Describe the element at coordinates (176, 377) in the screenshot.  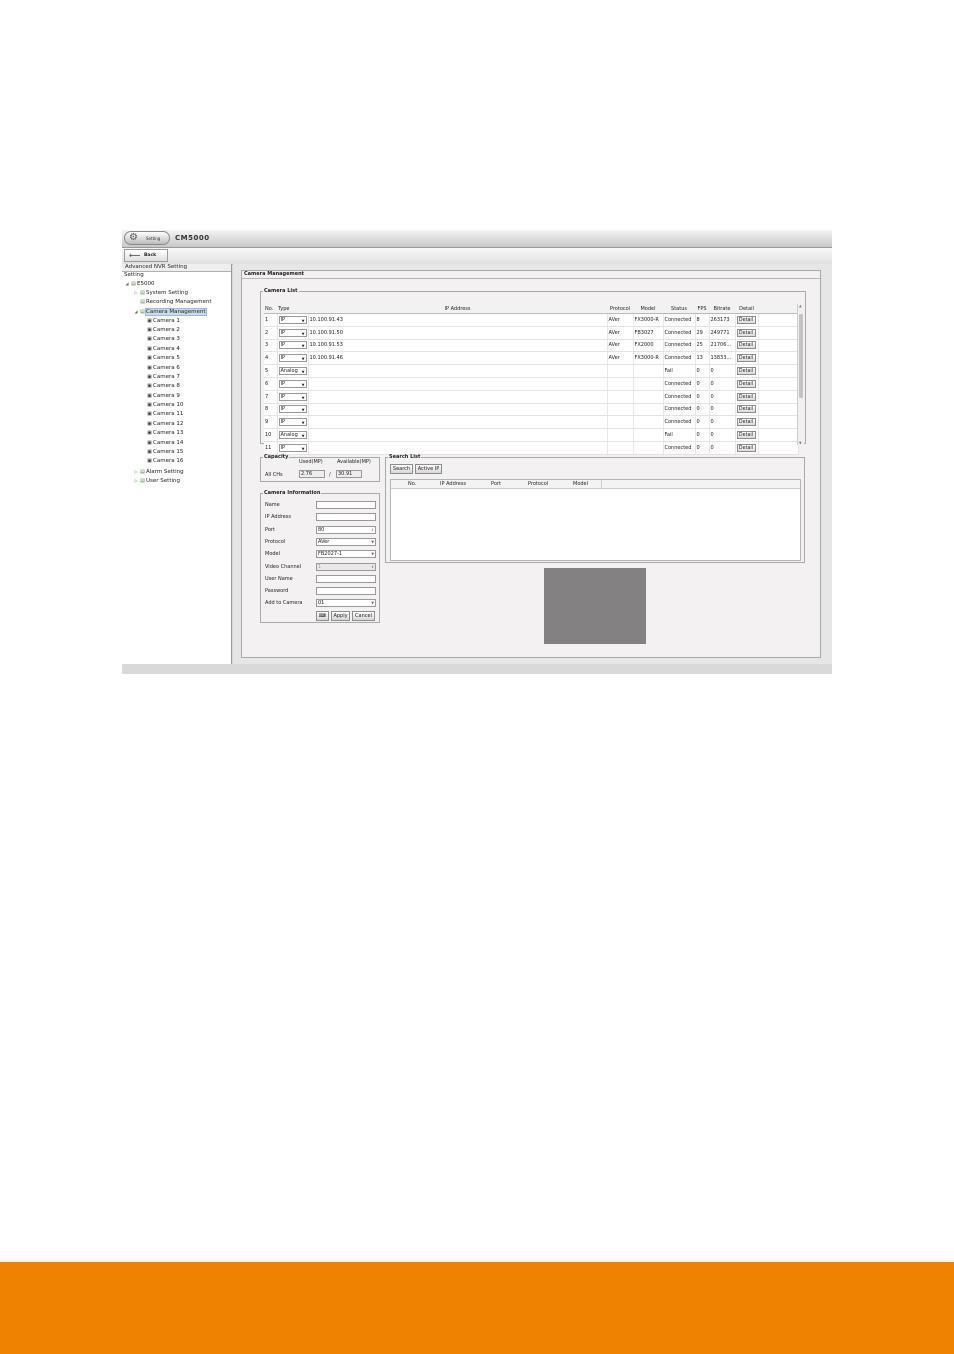
I see `tree-item: ▣Camera 7` at that location.